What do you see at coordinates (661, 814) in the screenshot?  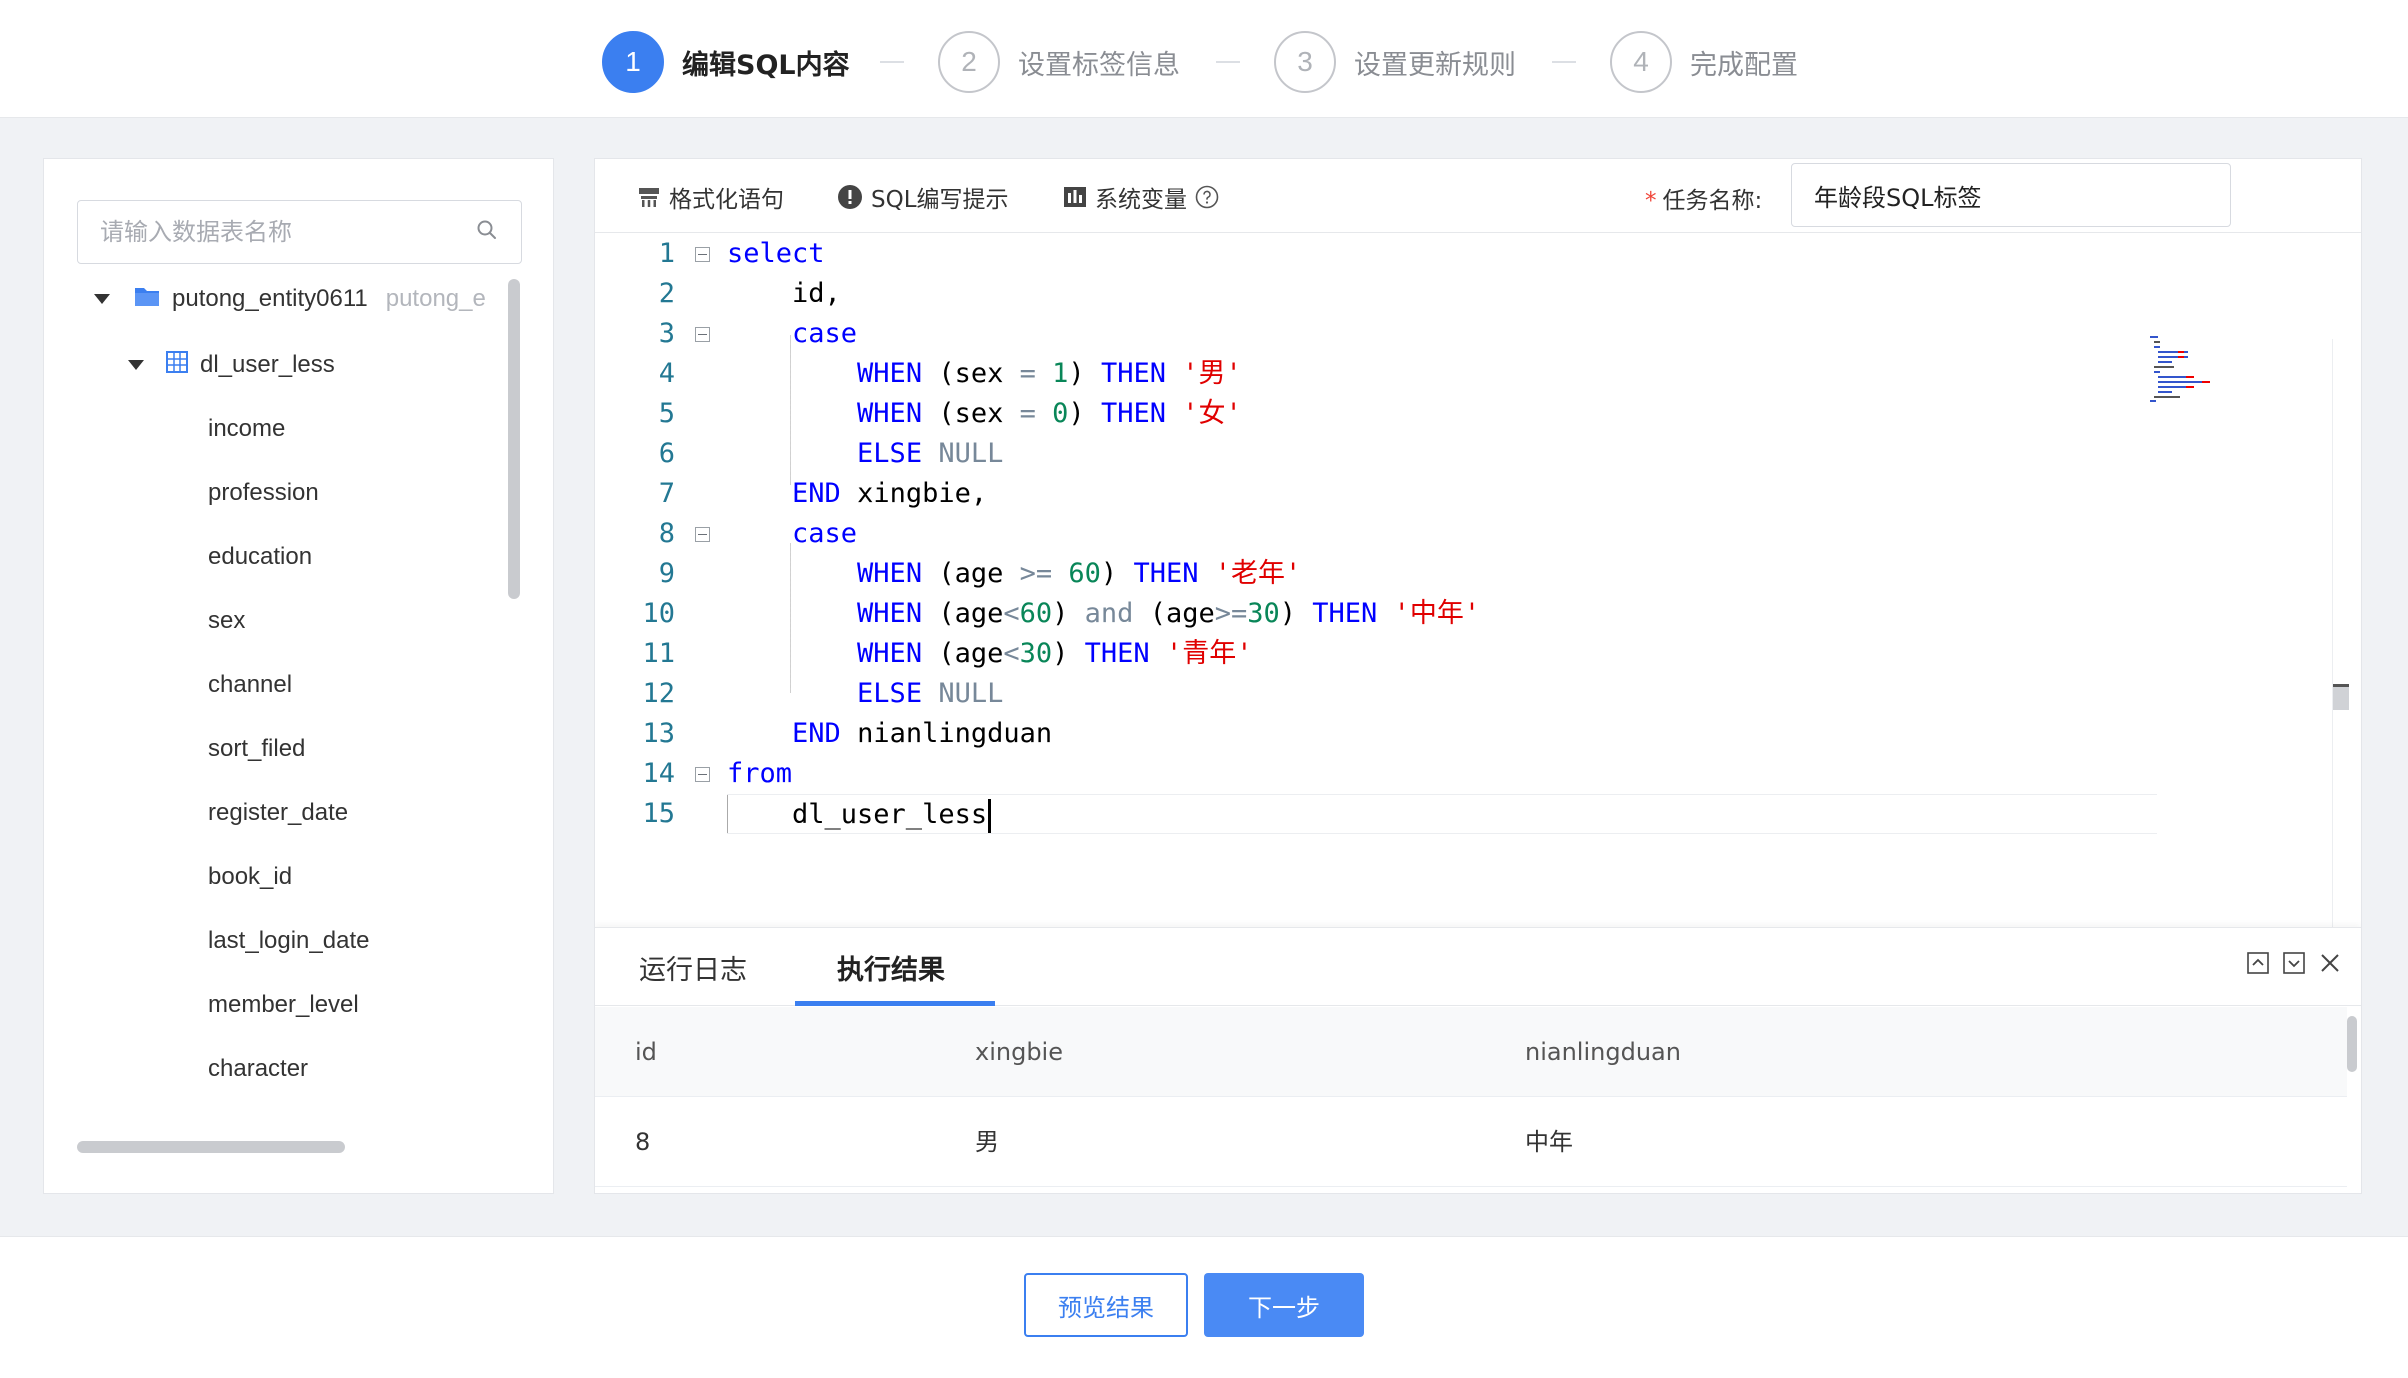 I see `code-line-gutter: 15` at bounding box center [661, 814].